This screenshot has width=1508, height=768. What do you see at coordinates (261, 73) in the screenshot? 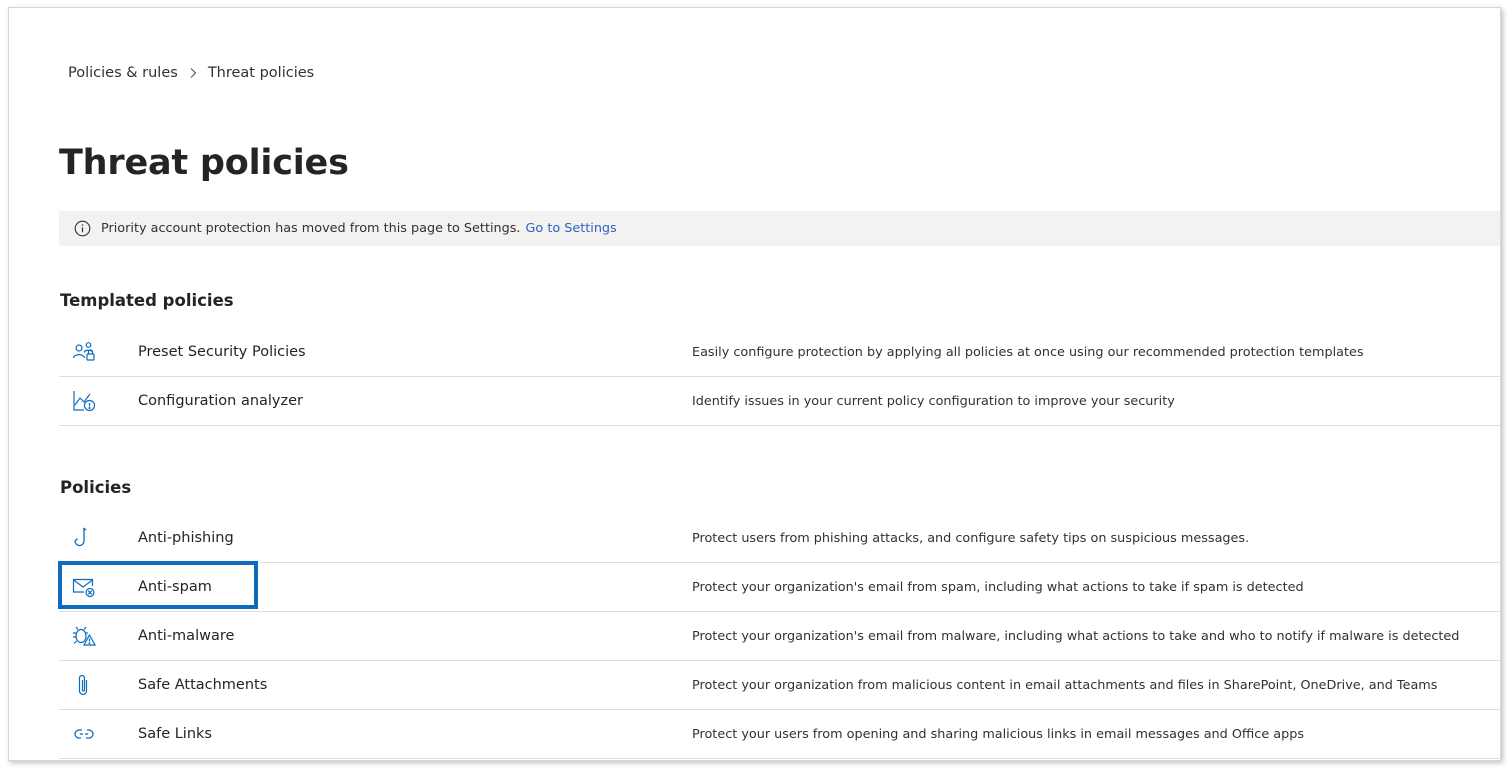
I see `breadcrumb-item-threat-policies: Threat policies` at bounding box center [261, 73].